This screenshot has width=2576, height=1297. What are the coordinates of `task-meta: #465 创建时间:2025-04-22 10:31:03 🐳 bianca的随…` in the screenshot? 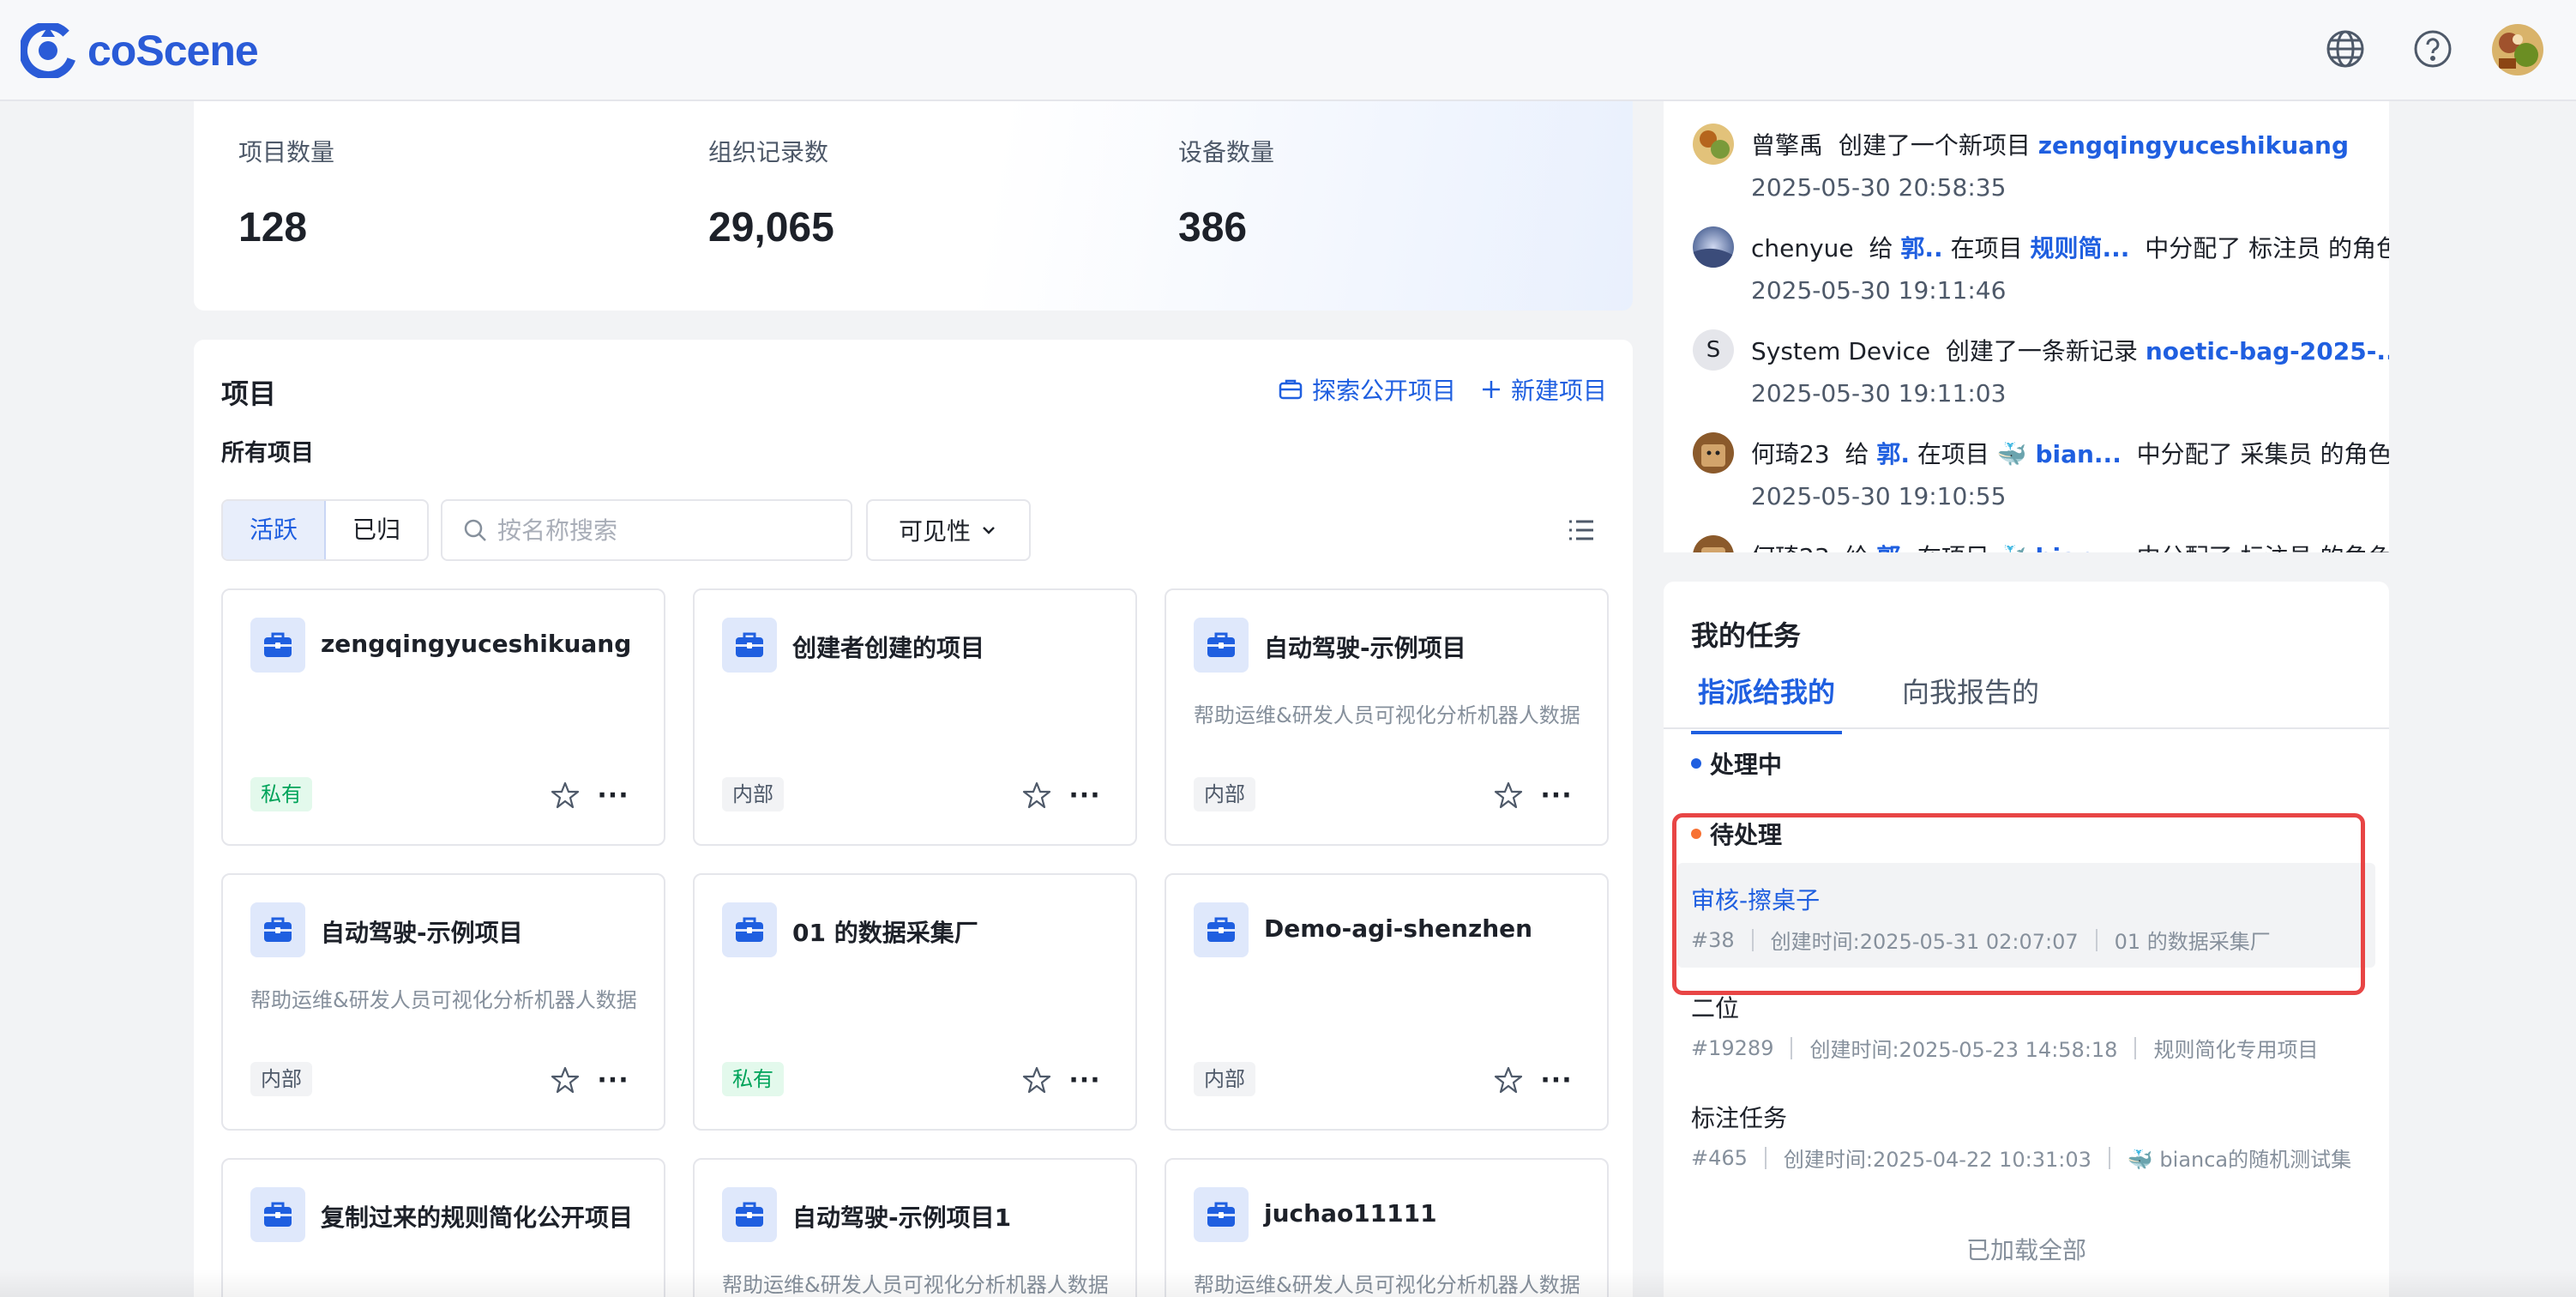 It's located at (2021, 1158).